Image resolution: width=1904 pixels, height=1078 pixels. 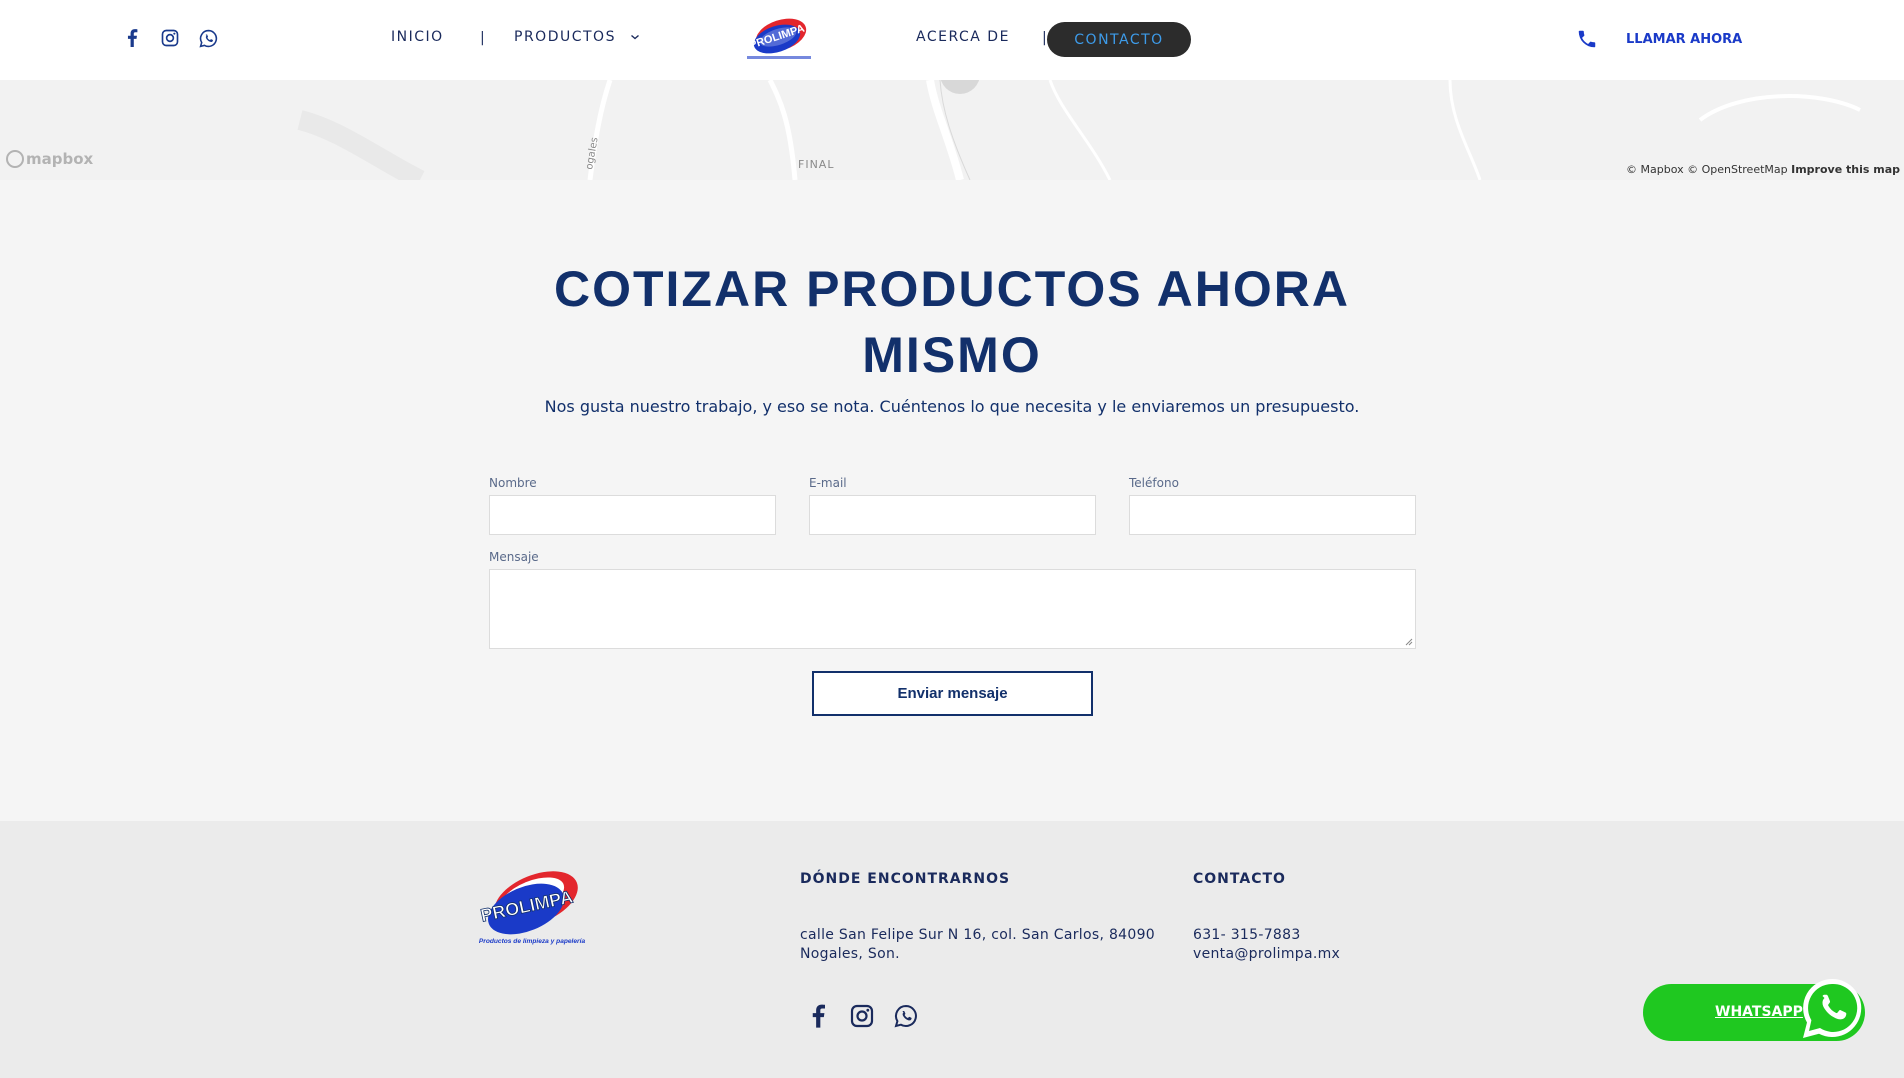 I want to click on quote-title: COTIZAR PRODUCTOS AHORA MISMO, so click(x=952, y=322).